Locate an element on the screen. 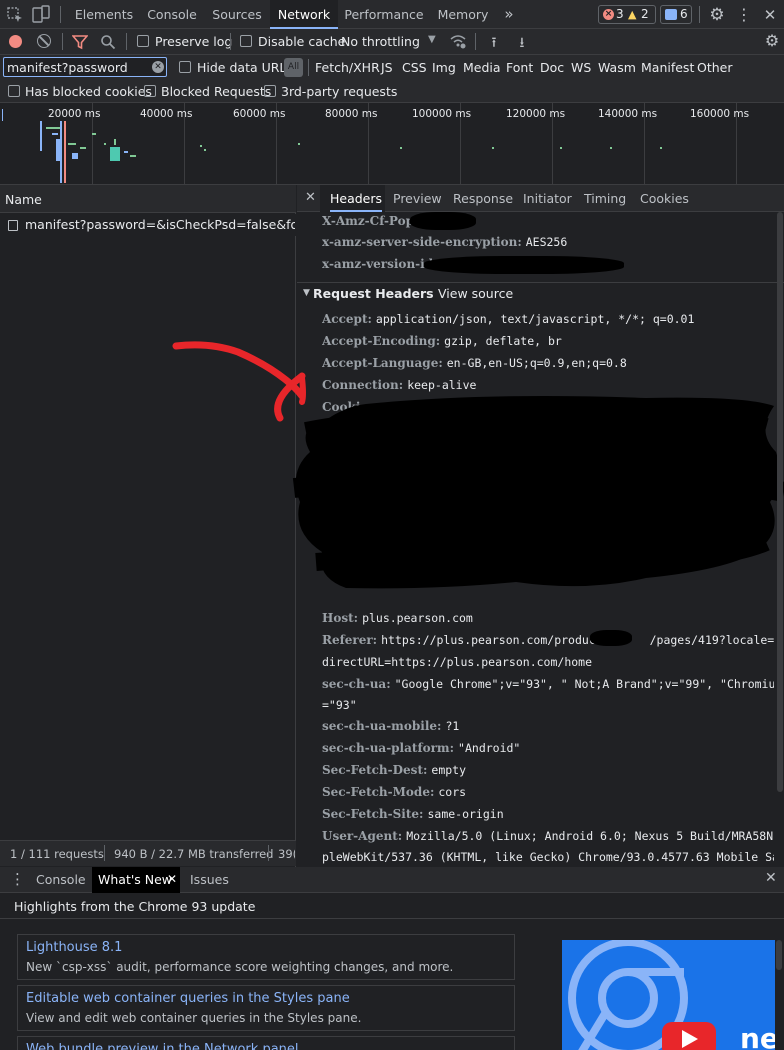  filter-other: Other is located at coordinates (715, 67).